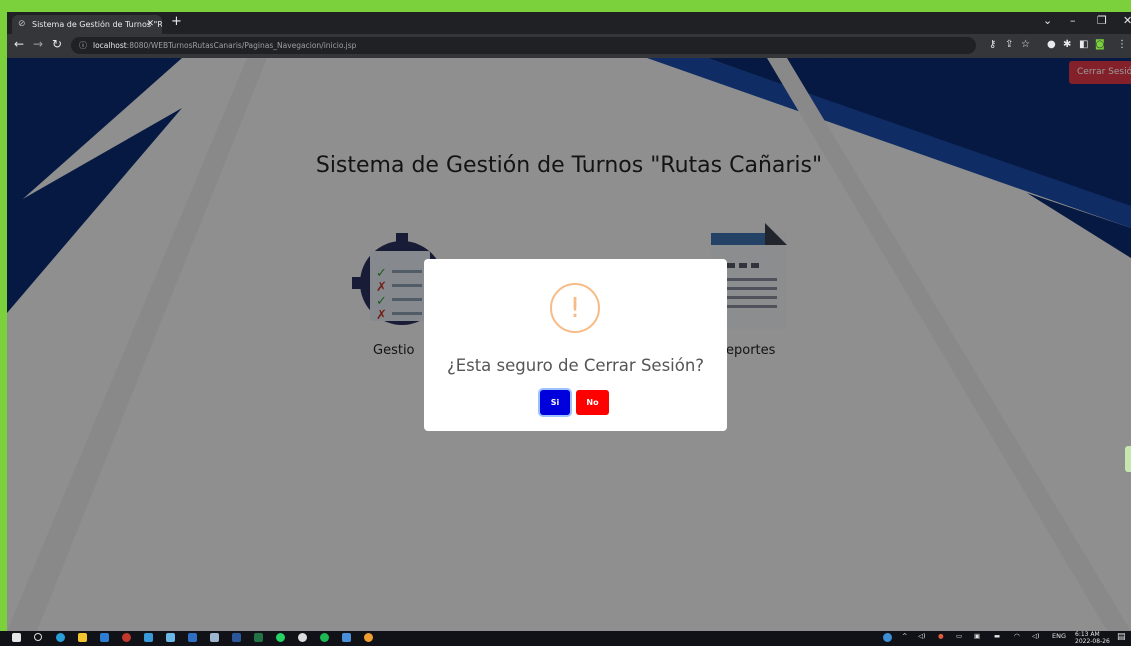  Describe the element at coordinates (575, 365) in the screenshot. I see `dialog-question: ¿Esta seguro de Cerrar Sesión?` at that location.